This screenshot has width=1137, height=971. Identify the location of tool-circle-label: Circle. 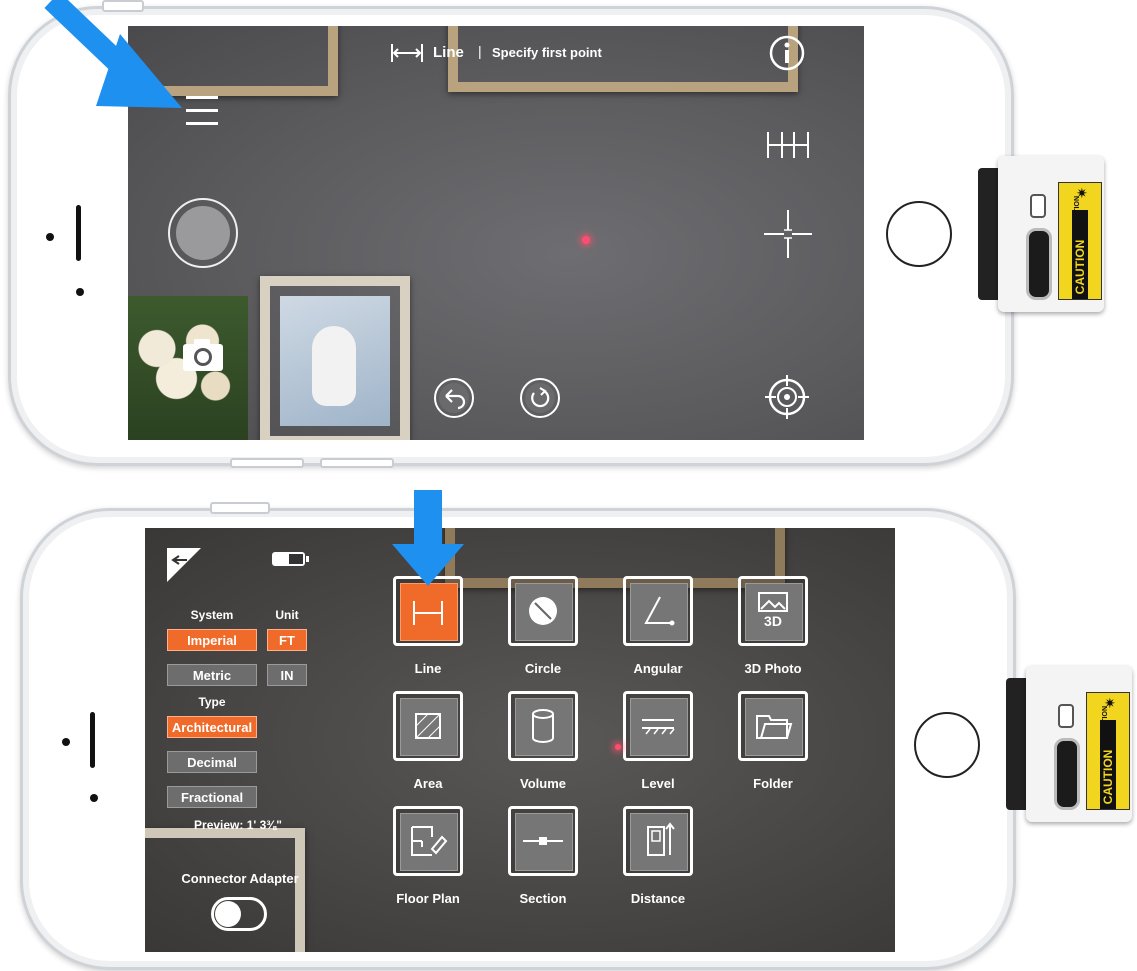
(543, 668).